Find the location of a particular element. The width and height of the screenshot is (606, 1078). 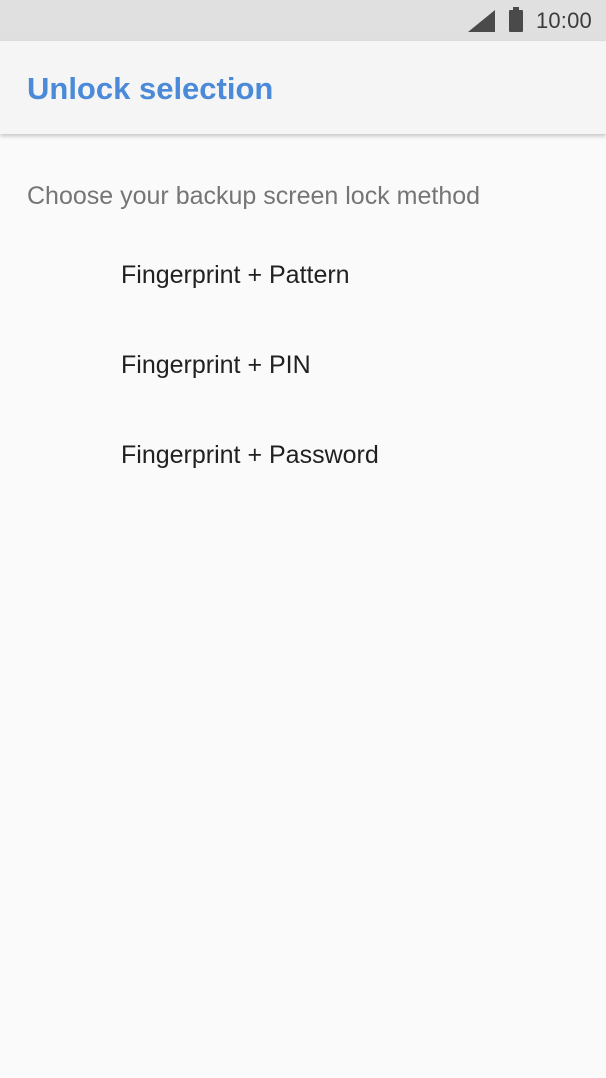

option-label: Fingerprint + Password is located at coordinates (250, 454).